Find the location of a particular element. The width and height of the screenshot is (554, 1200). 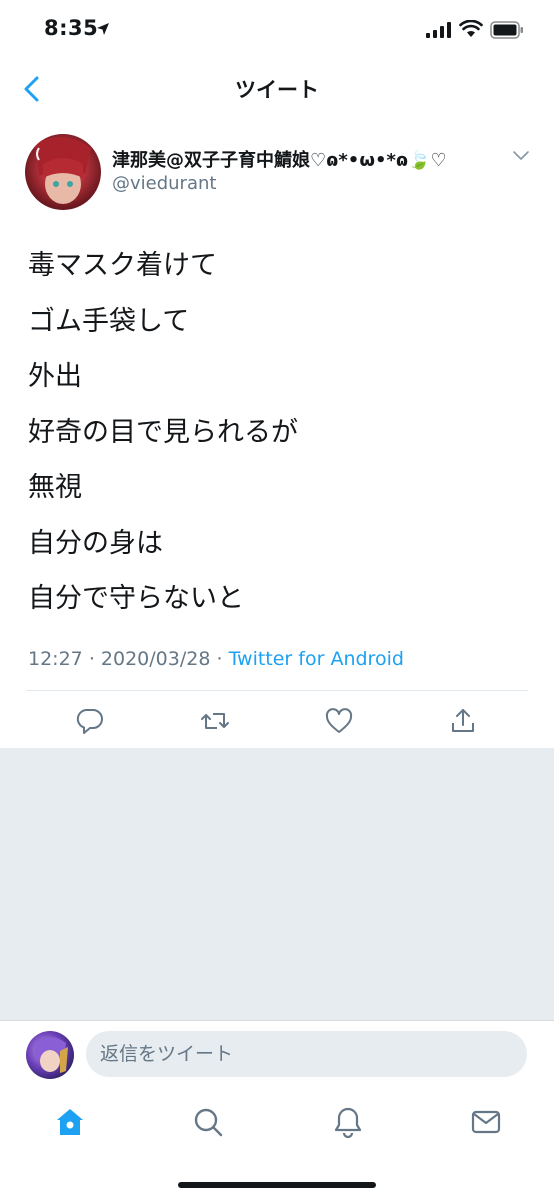

location-arrow-icon is located at coordinates (103, 29).